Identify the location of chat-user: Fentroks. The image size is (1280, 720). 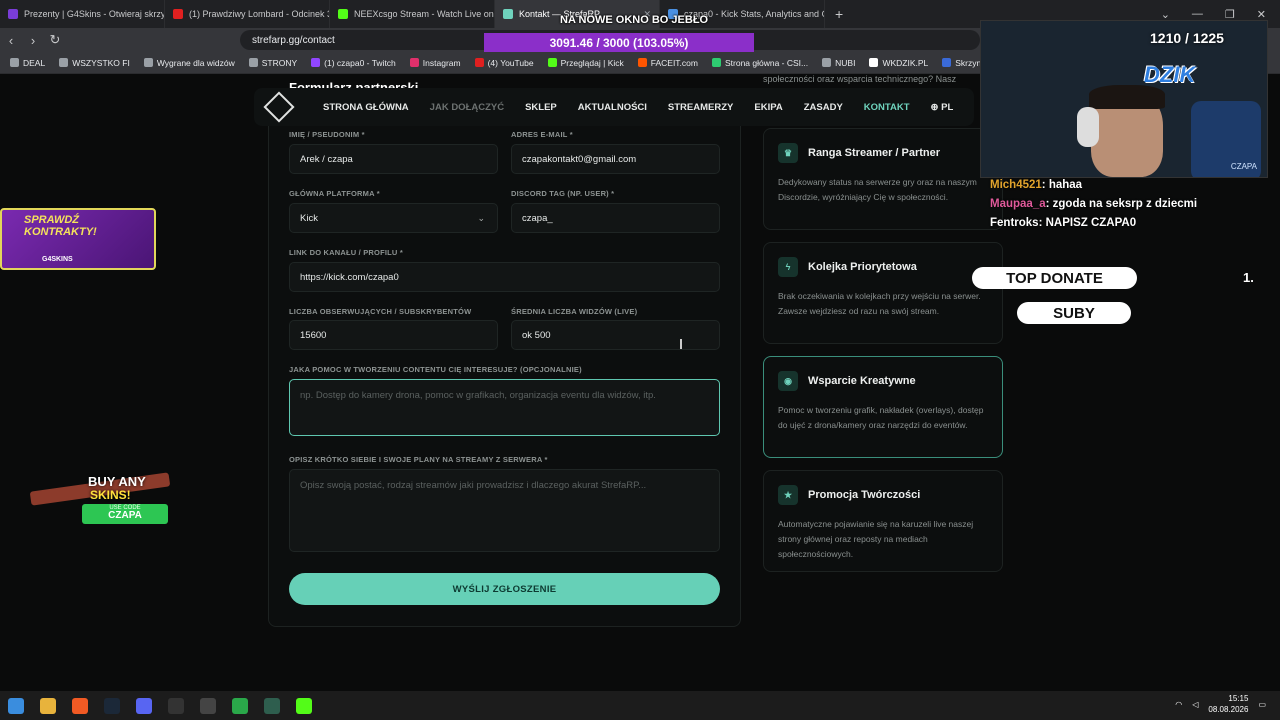
(1014, 223).